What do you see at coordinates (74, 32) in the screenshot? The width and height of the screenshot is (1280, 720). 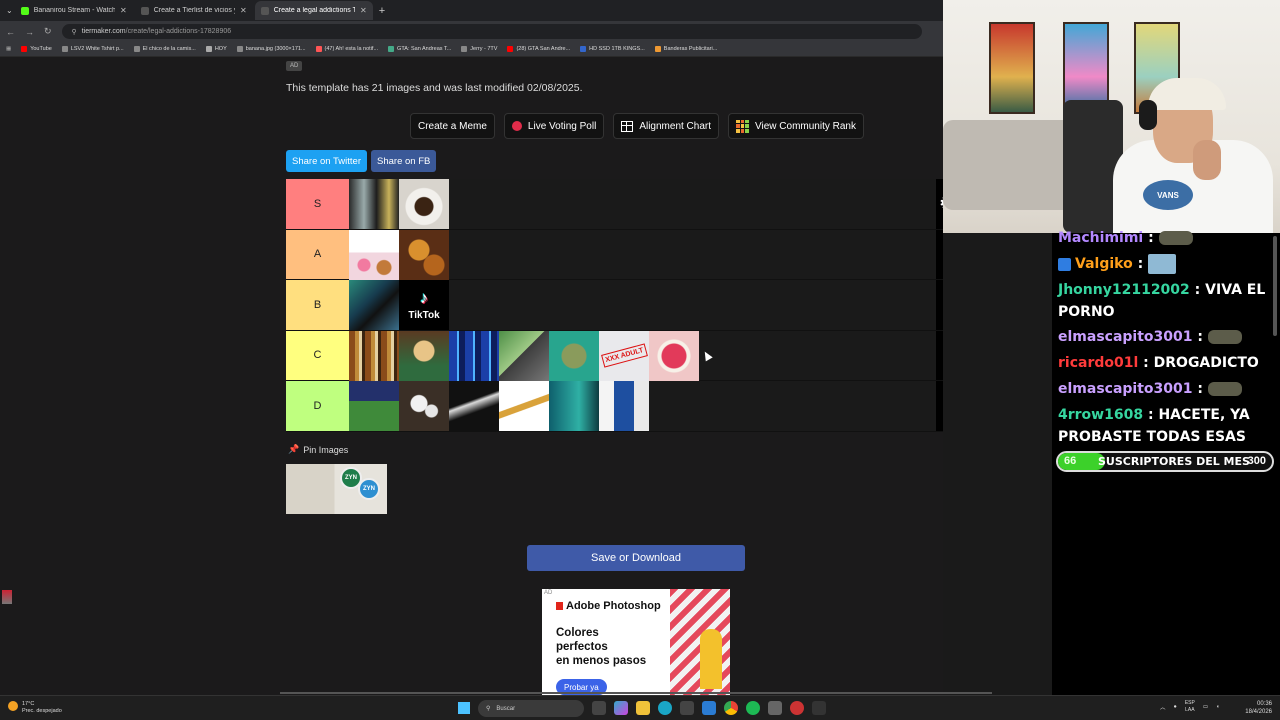 I see `site-info-icon: ⚲` at bounding box center [74, 32].